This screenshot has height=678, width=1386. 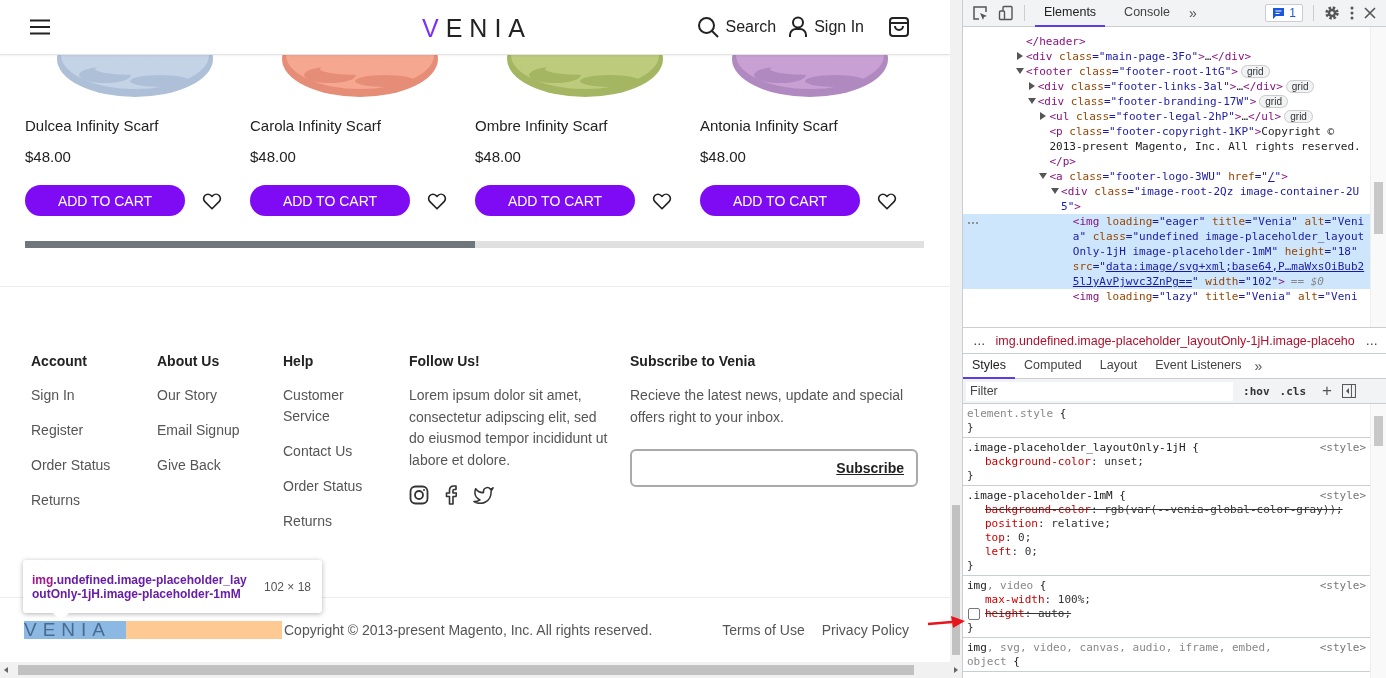 I want to click on css-property: left: 0;, so click(x=1011, y=551).